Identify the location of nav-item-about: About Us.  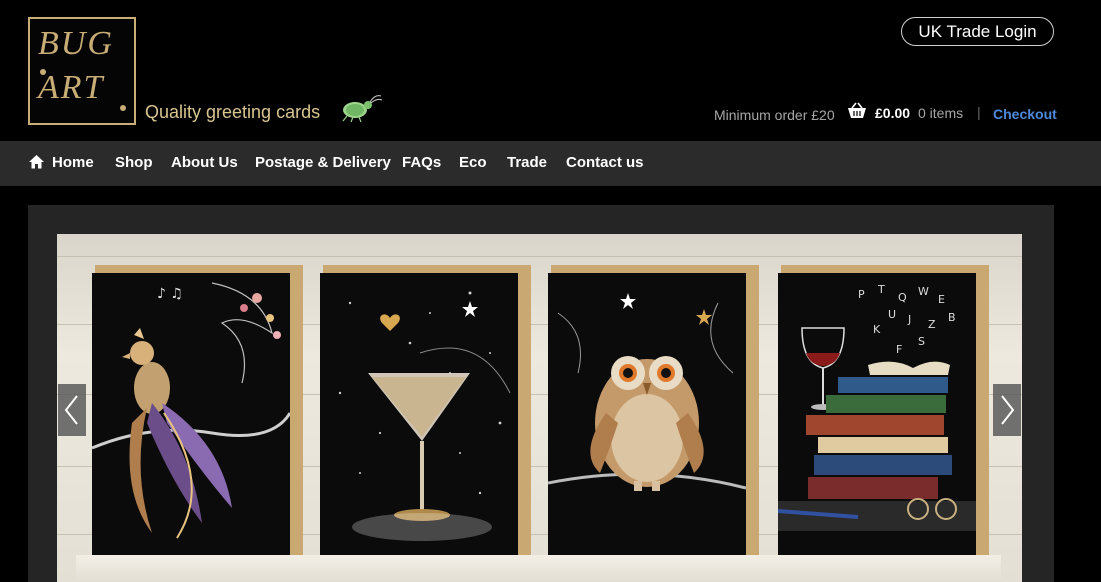
(204, 162).